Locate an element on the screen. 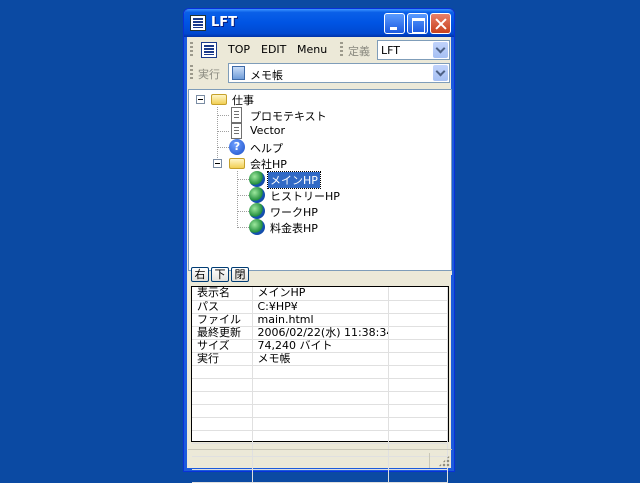  property-value: 74,240 バイト is located at coordinates (320, 346).